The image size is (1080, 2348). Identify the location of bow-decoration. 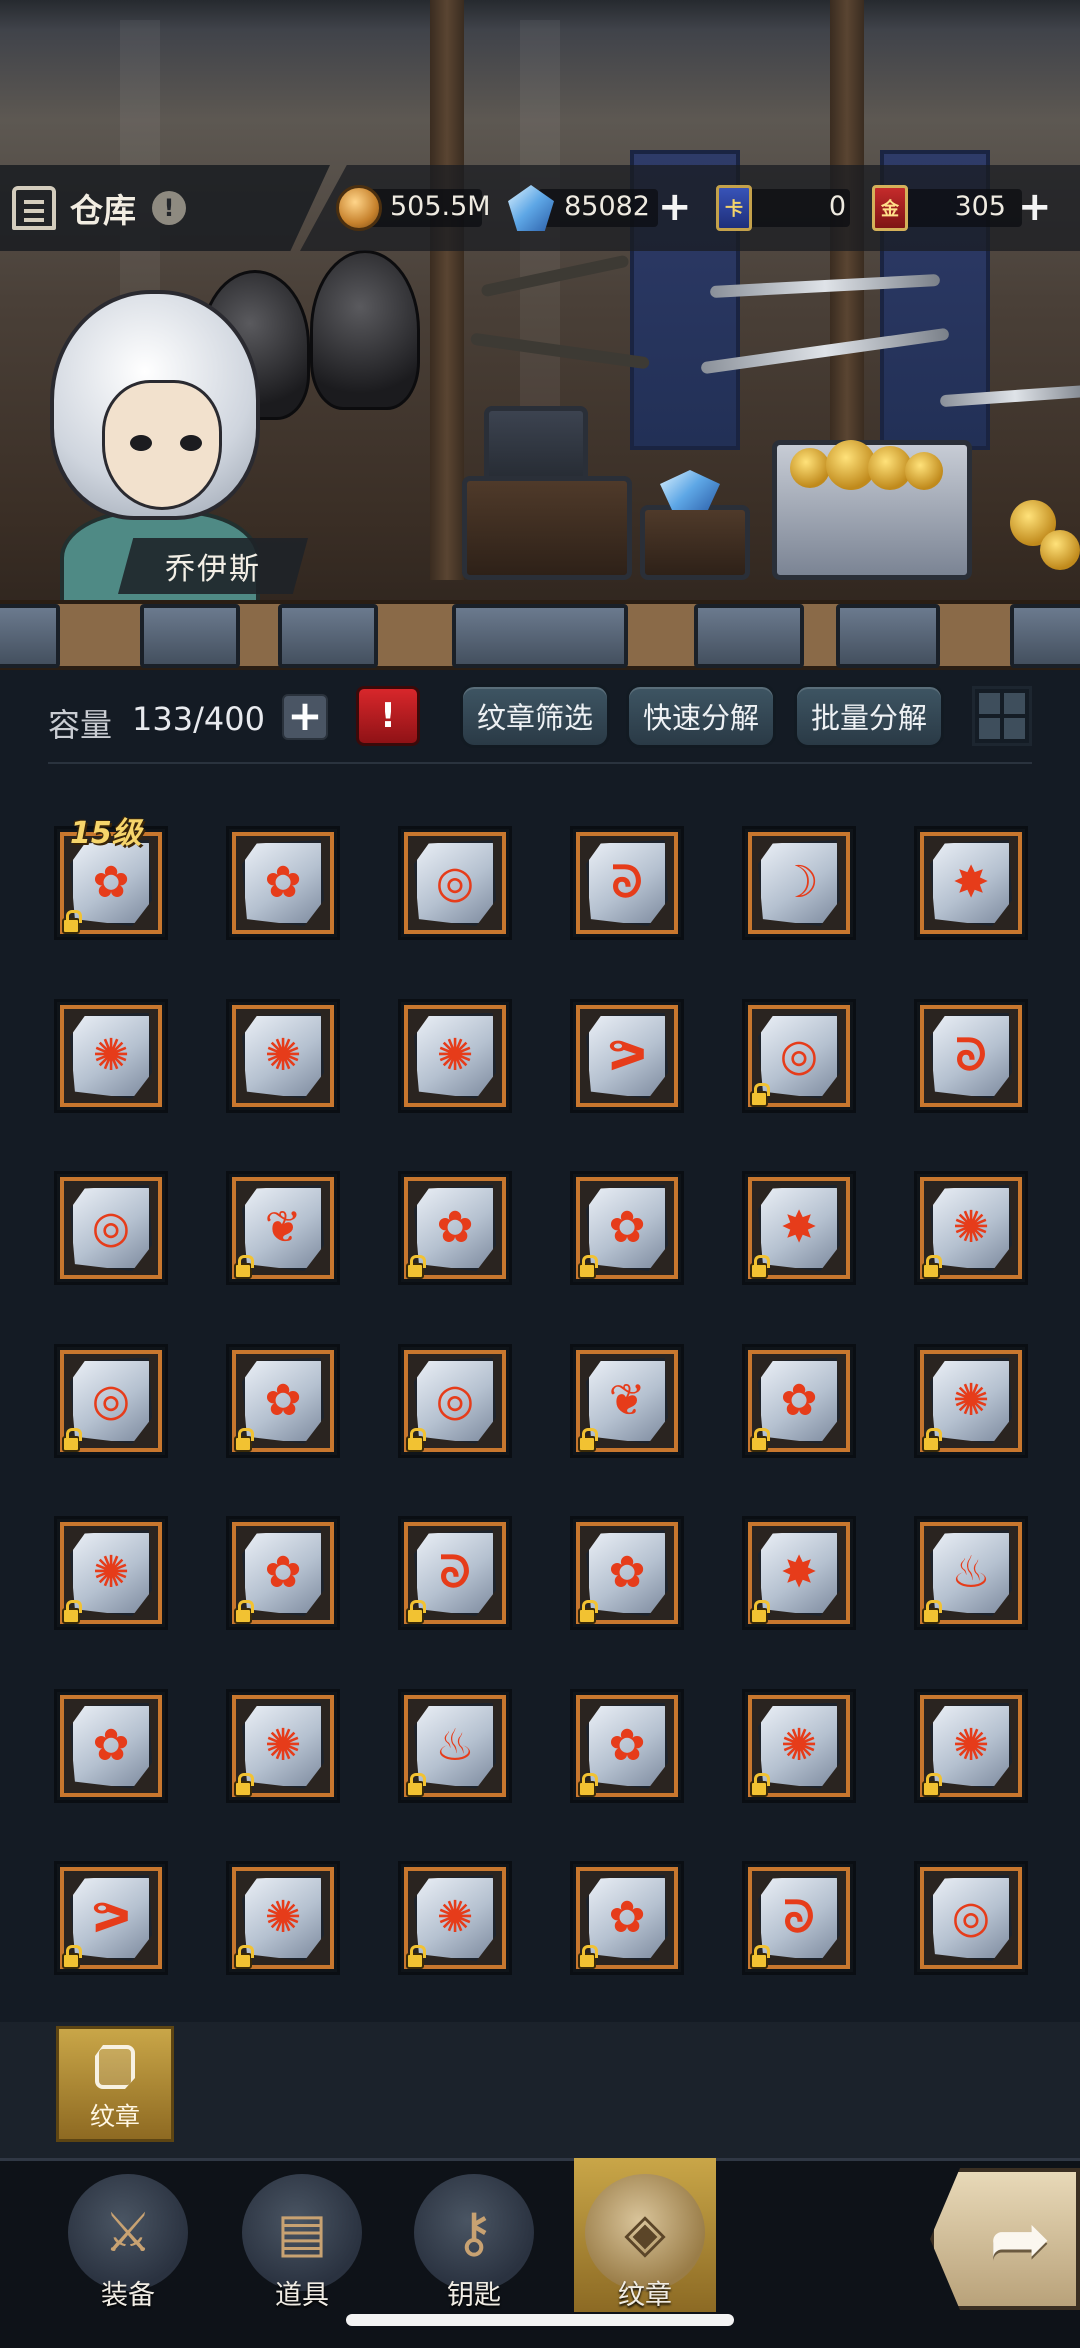
(560, 351).